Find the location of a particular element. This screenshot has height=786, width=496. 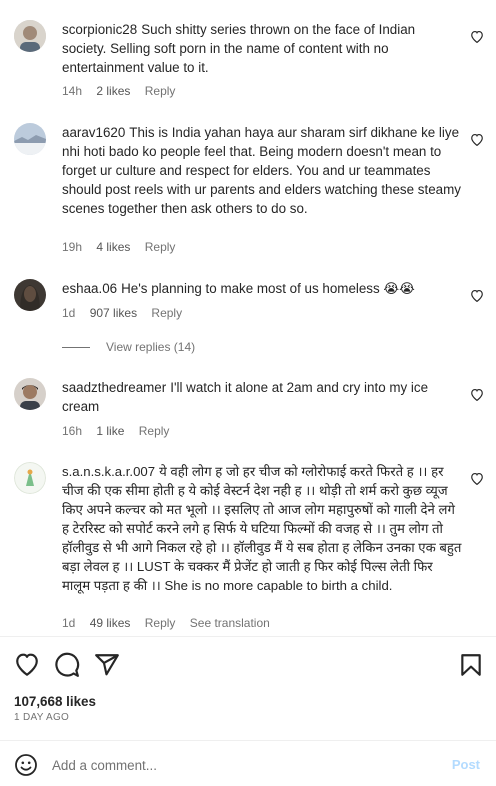

comment-username: saadzthedreamer is located at coordinates (114, 387).